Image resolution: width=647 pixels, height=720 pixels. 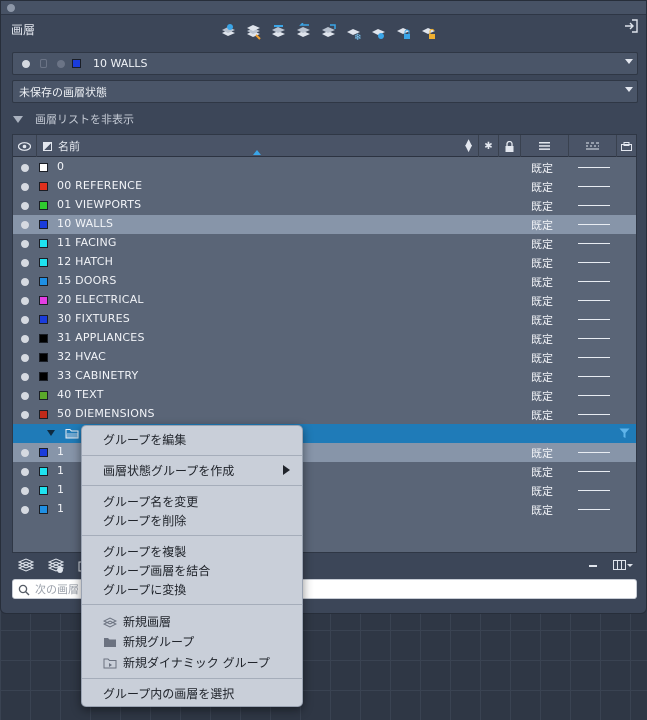 What do you see at coordinates (623, 566) in the screenshot?
I see `columns-menu-icon` at bounding box center [623, 566].